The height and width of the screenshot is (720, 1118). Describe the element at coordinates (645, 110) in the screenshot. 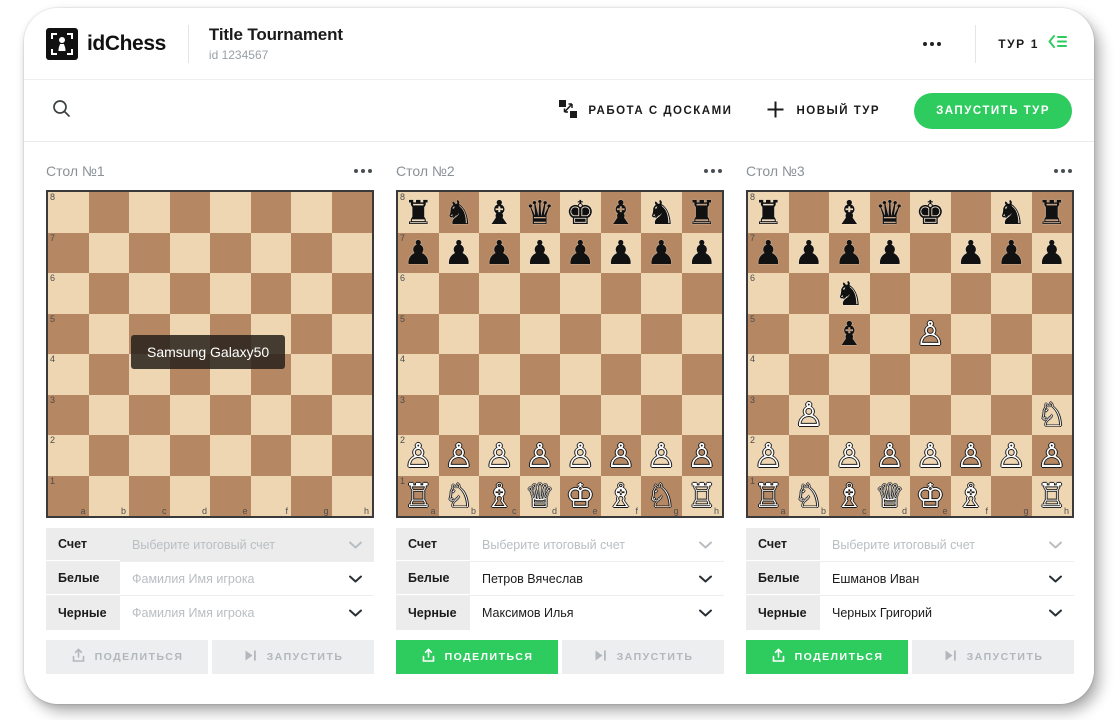

I see `work-with-boards-button: РАБОТА С ДОСКАМИ` at that location.